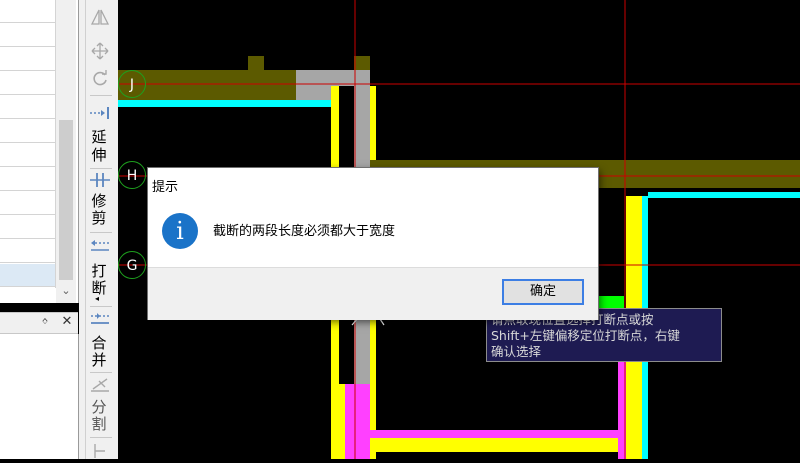 This screenshot has width=800, height=463. I want to click on close-icon: ✕, so click(67, 322).